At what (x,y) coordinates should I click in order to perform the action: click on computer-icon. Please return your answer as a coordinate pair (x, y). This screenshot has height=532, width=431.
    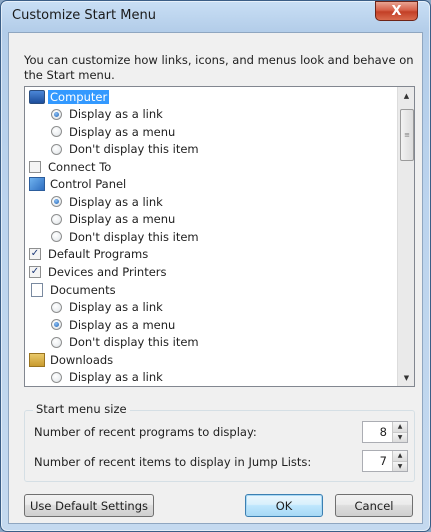
    Looking at the image, I should click on (37, 96).